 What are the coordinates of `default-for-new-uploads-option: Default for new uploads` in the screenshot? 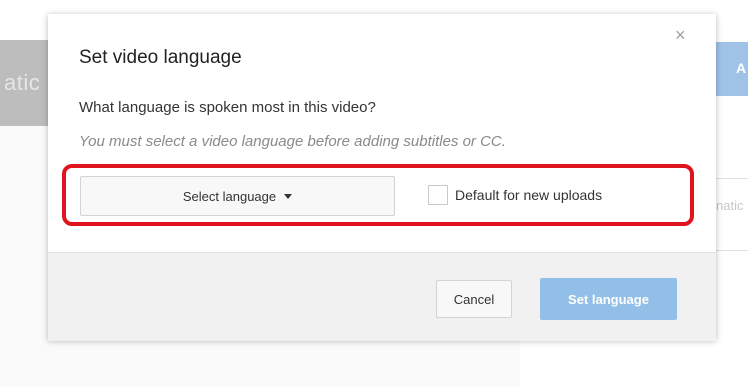 It's located at (515, 195).